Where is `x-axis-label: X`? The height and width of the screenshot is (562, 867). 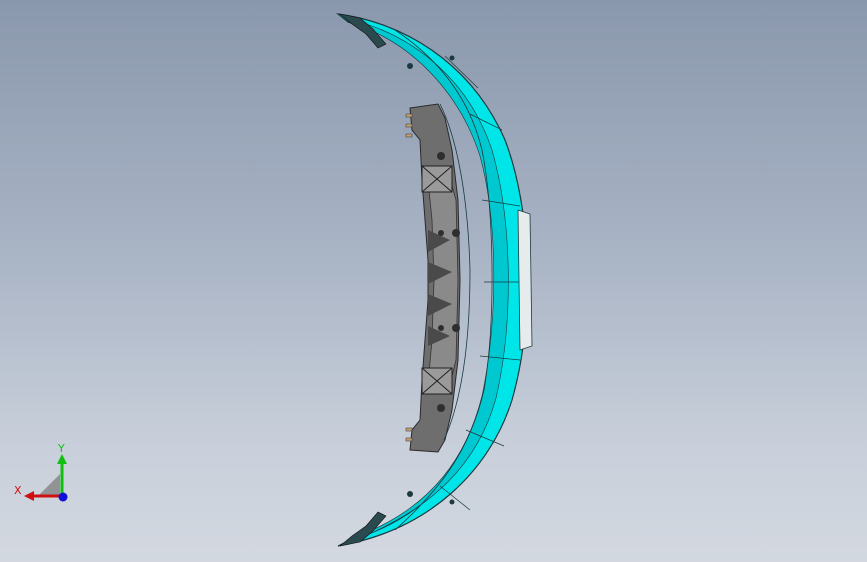
x-axis-label: X is located at coordinates (18, 490).